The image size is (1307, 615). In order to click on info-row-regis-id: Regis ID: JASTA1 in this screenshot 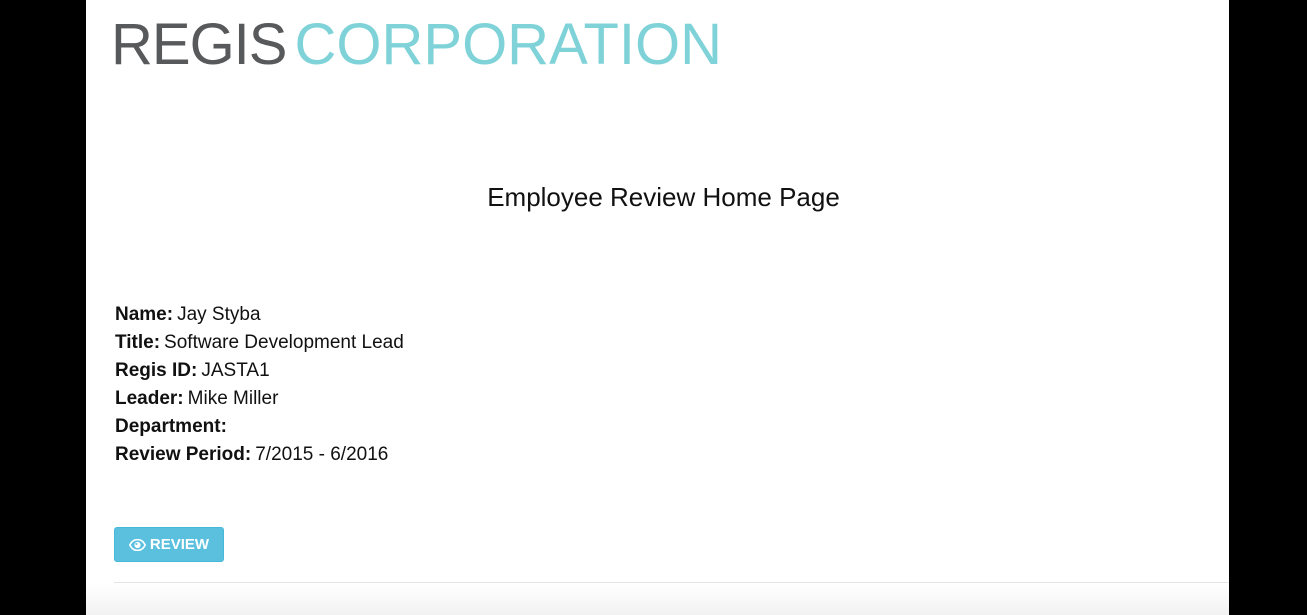, I will do `click(259, 371)`.